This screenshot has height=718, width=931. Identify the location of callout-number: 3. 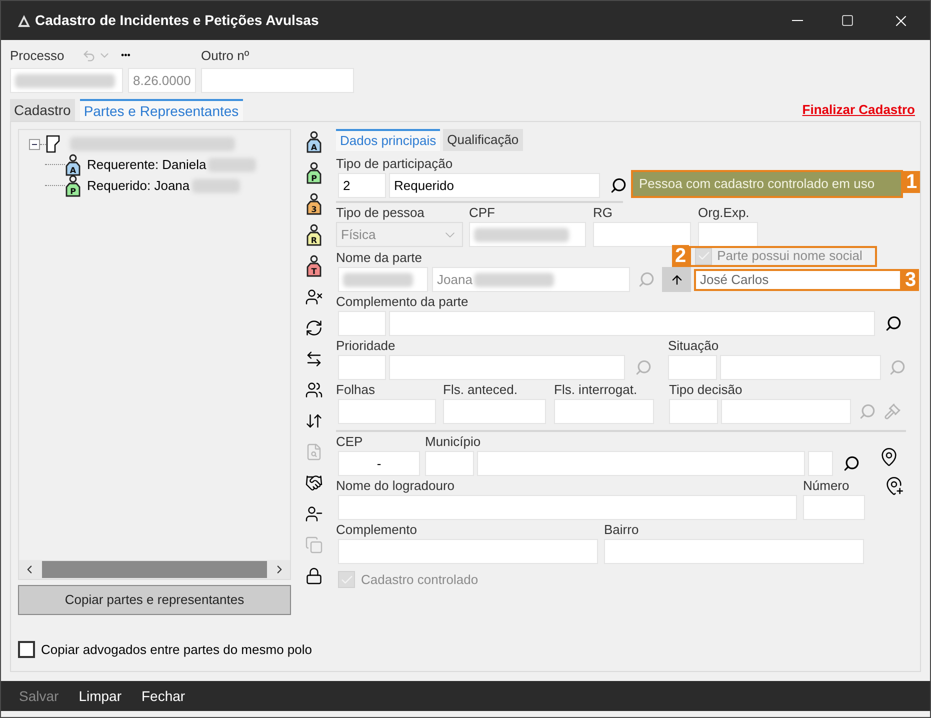
(911, 279).